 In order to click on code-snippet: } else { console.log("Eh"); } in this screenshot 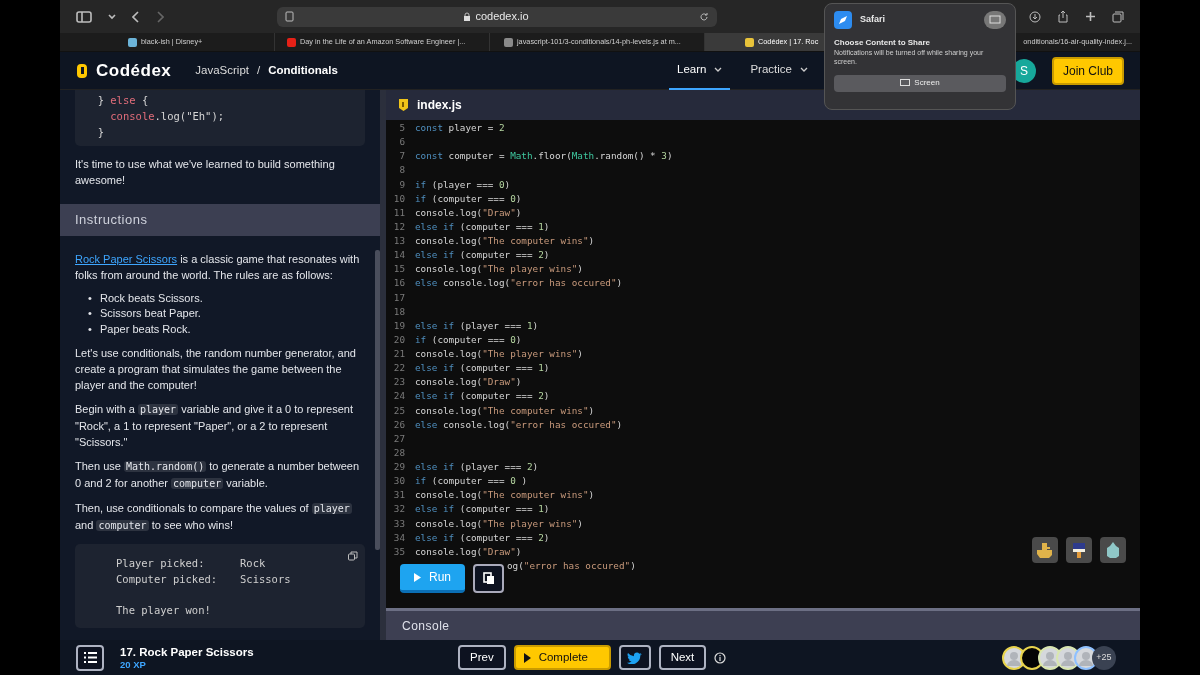, I will do `click(220, 118)`.